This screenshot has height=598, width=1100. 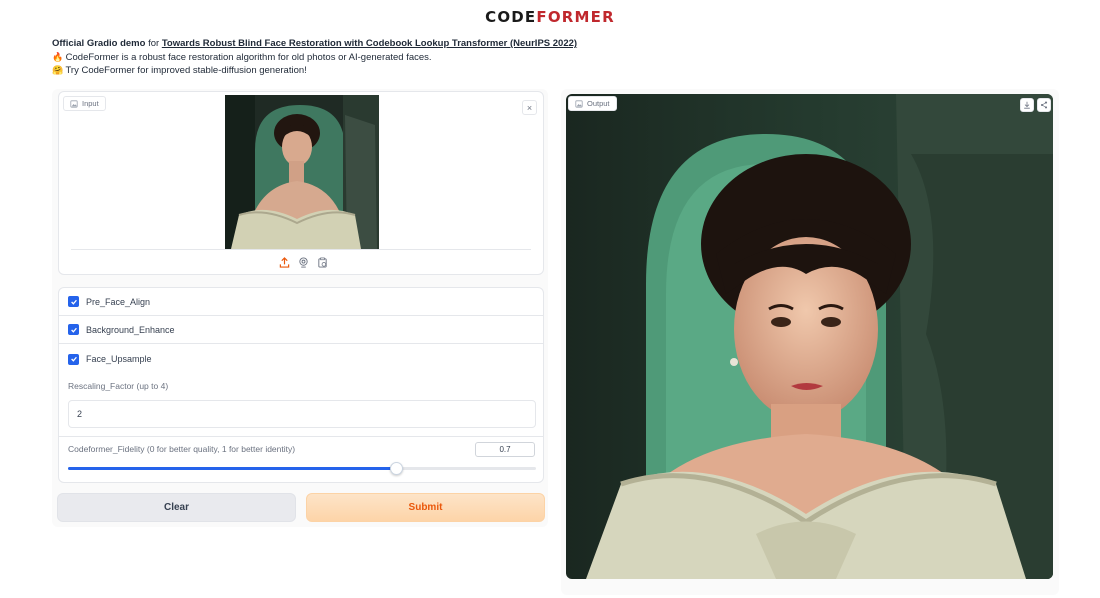 I want to click on face-upsample-row: Face_Upsample, so click(x=301, y=359).